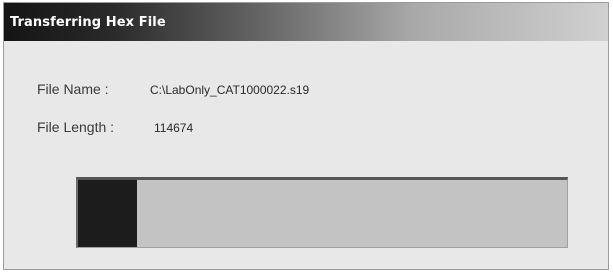  Describe the element at coordinates (76, 127) in the screenshot. I see `file-length-label: File Length :` at that location.